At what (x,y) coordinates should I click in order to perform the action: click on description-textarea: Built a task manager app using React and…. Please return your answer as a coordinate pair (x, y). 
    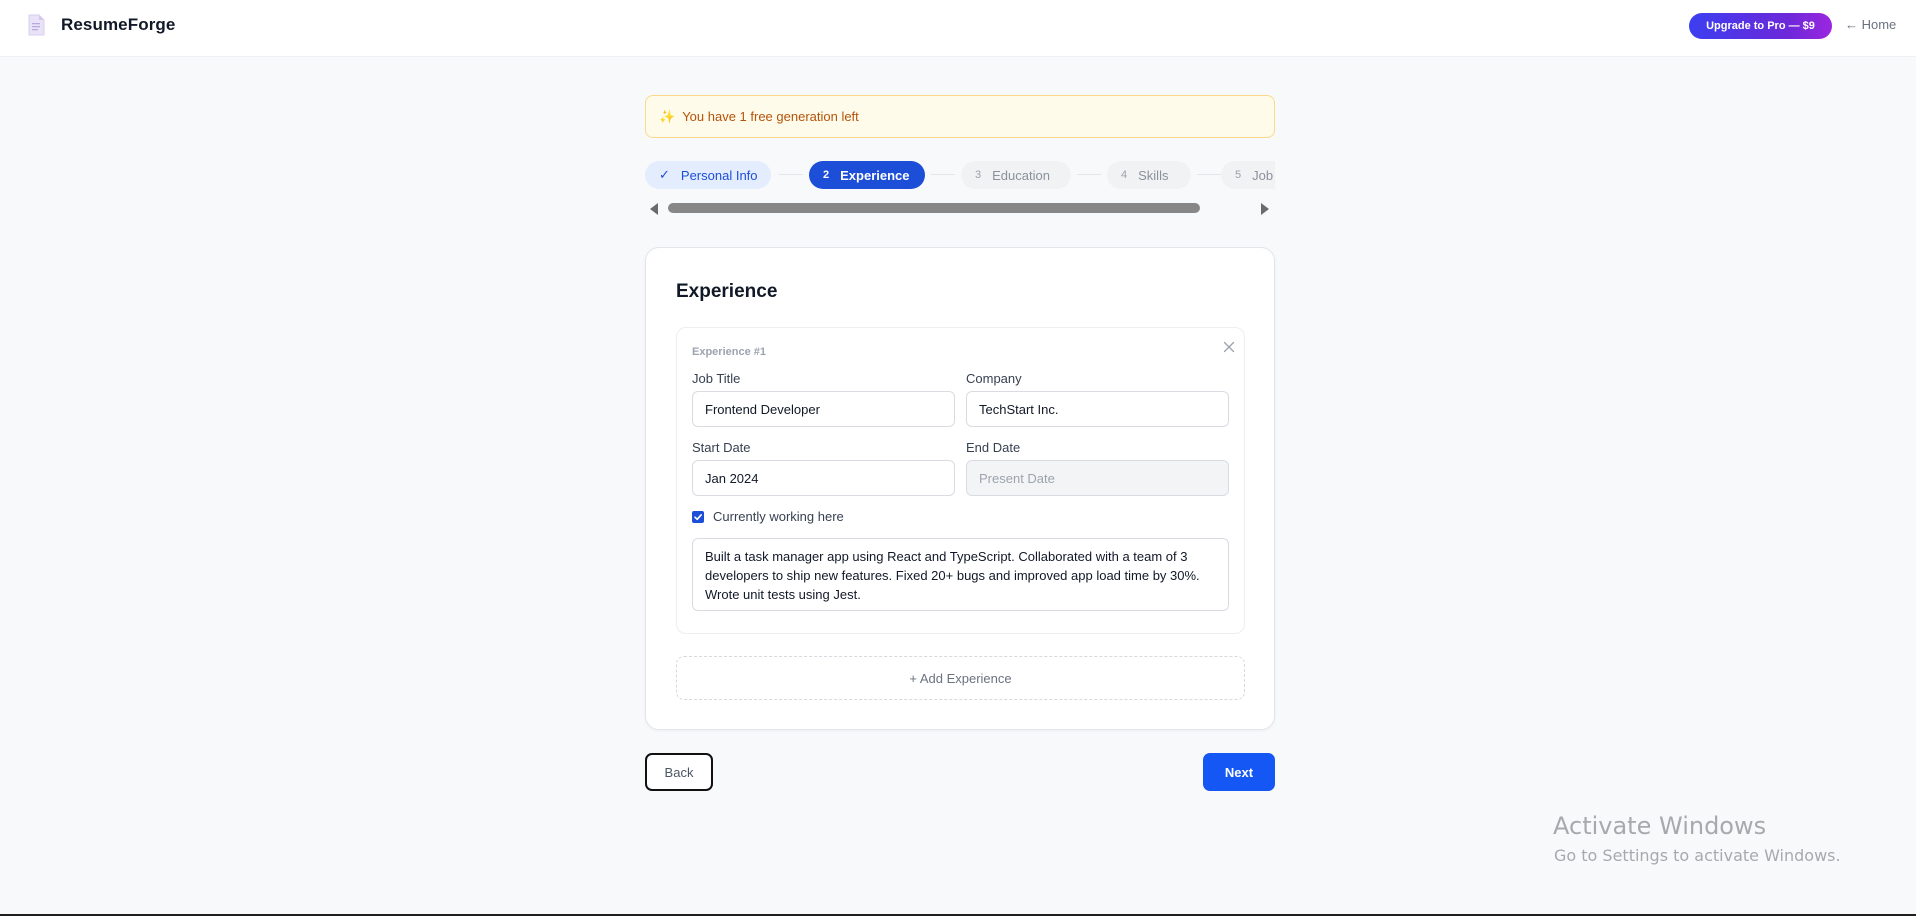
    Looking at the image, I should click on (960, 574).